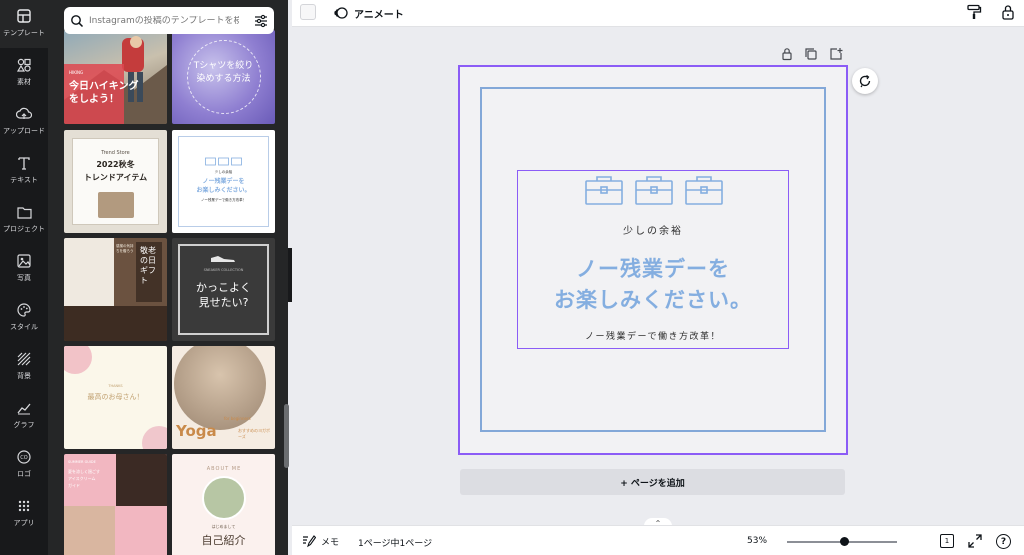 The image size is (1024, 555). Describe the element at coordinates (24, 376) in the screenshot. I see `rail-label: 背景` at that location.